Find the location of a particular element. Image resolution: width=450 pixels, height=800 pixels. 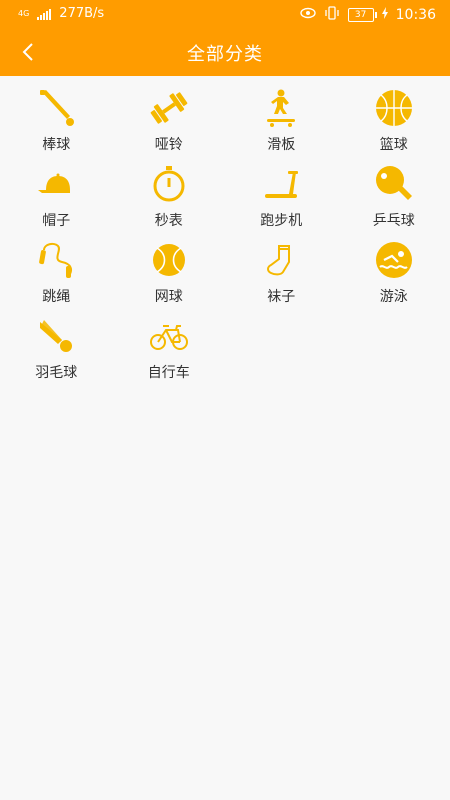

battery-icon: 37 is located at coordinates (362, 15).